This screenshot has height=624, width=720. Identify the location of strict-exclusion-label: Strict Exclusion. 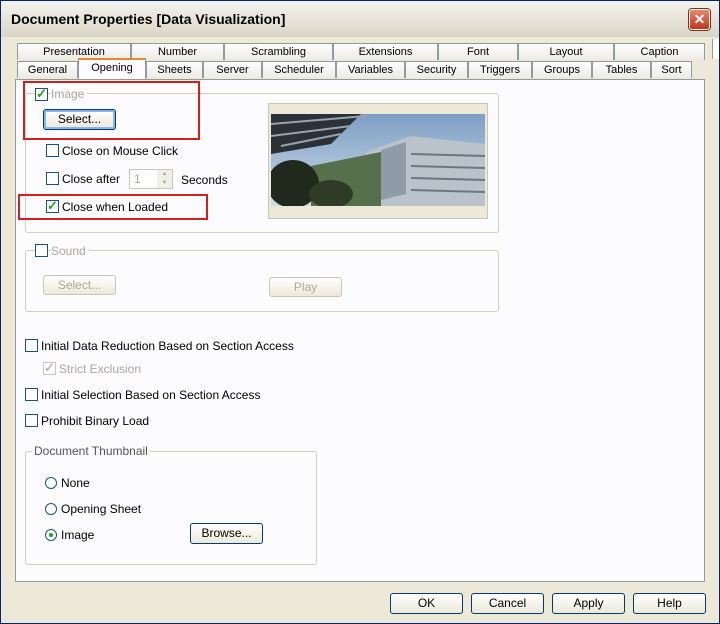
(100, 369).